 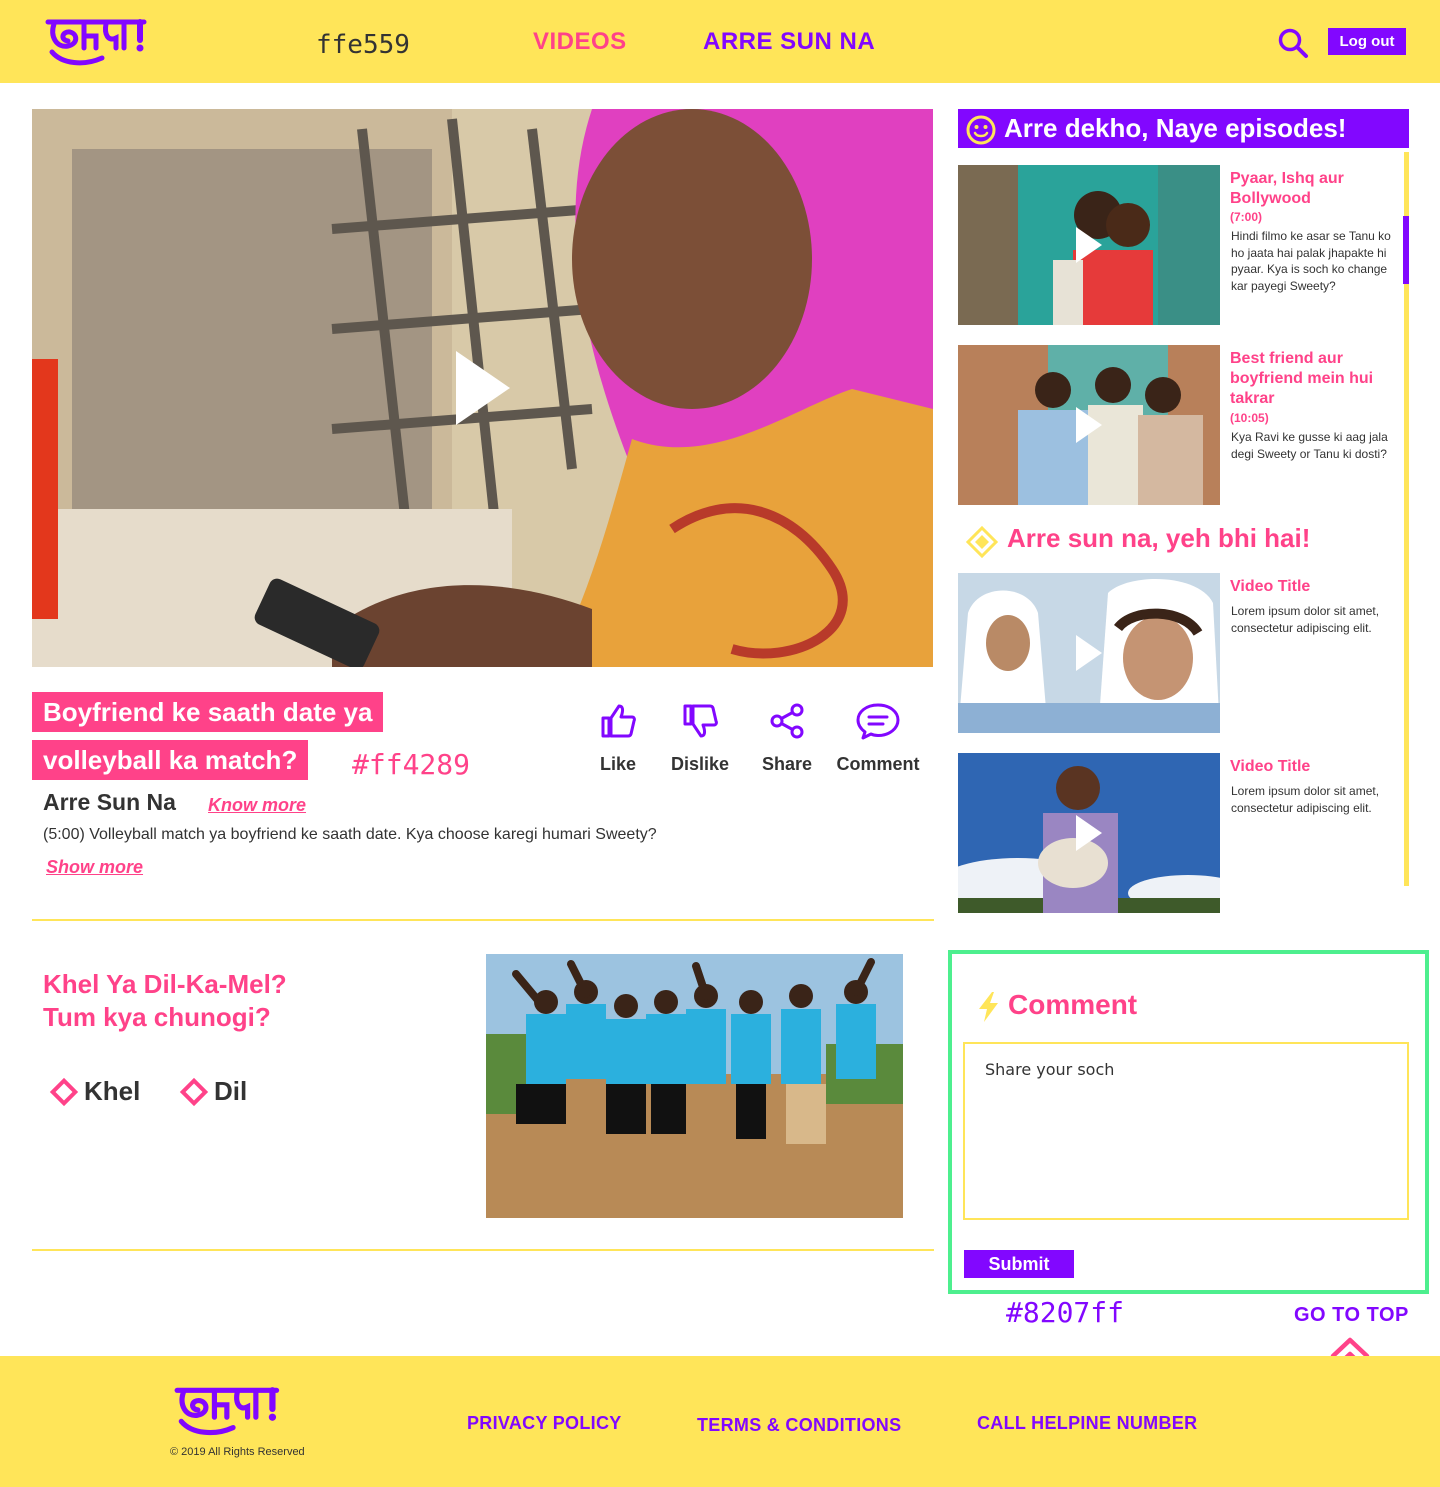 What do you see at coordinates (257, 805) in the screenshot?
I see `know-more-link: Know more` at bounding box center [257, 805].